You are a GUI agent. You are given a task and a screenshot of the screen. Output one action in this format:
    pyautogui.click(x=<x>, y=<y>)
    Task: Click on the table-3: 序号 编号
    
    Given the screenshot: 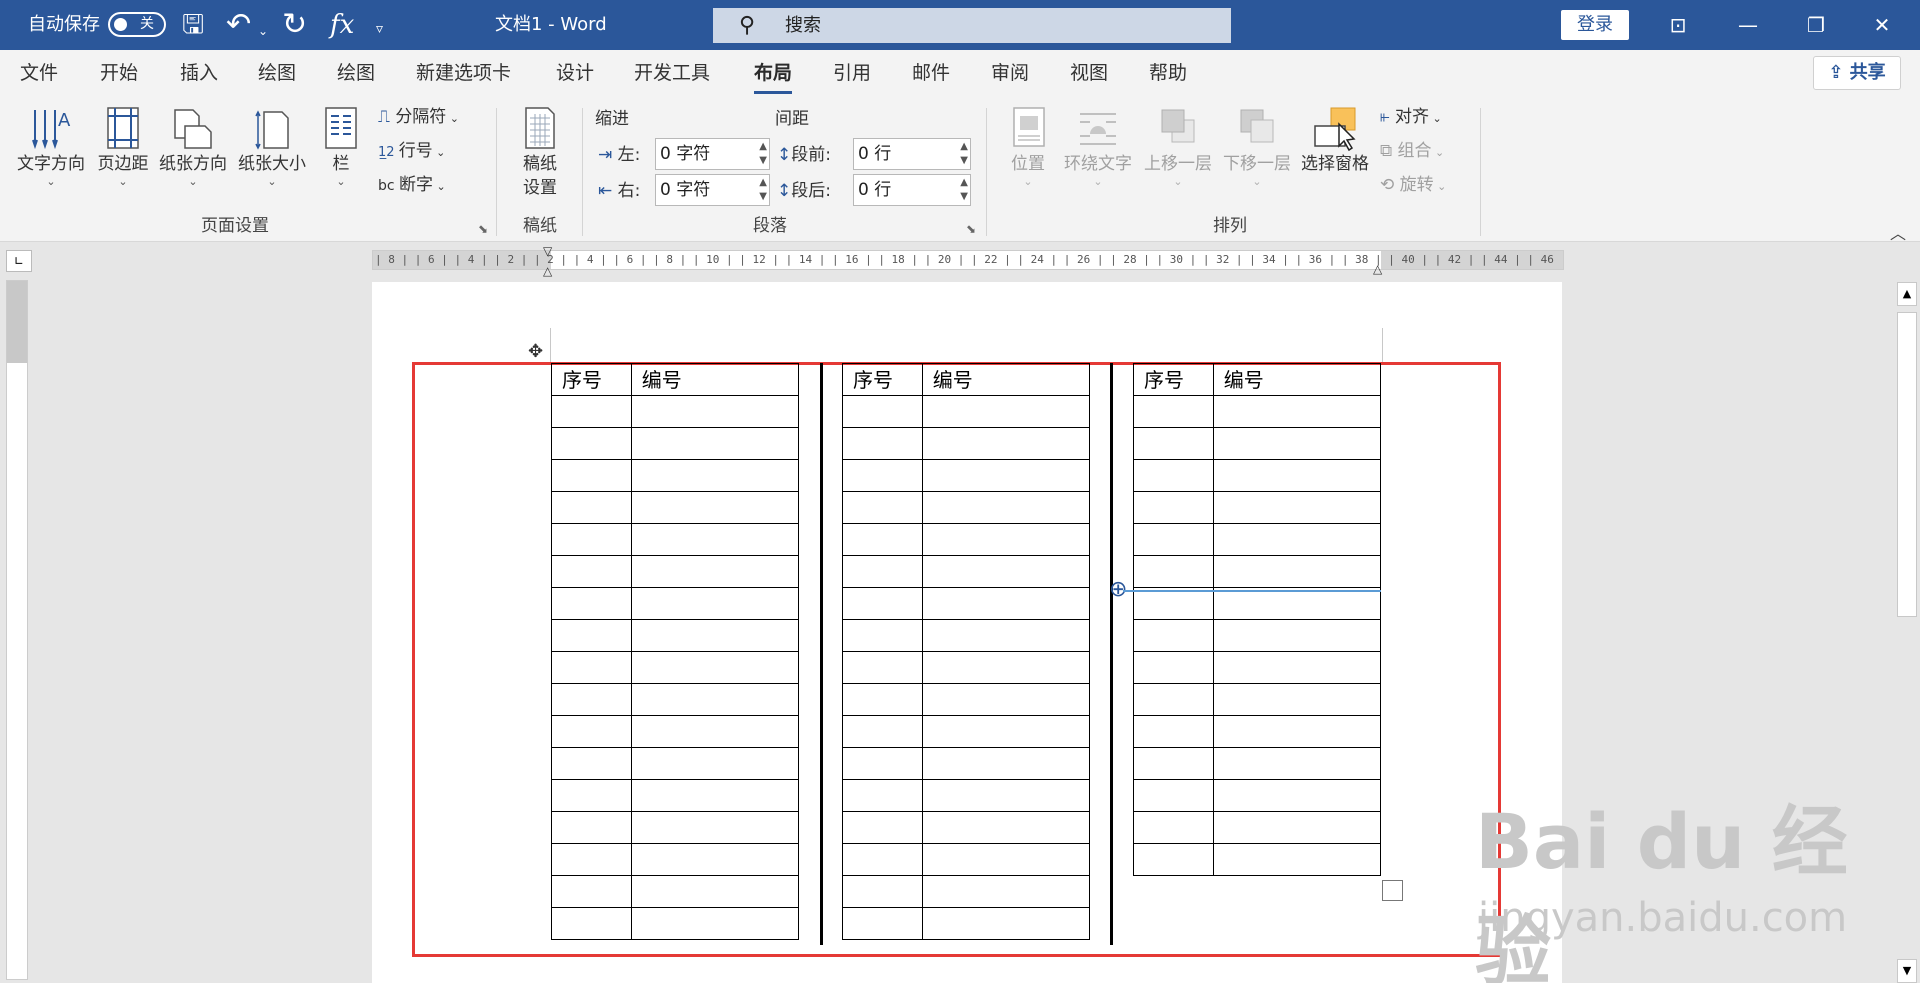 What is the action you would take?
    pyautogui.click(x=1257, y=619)
    